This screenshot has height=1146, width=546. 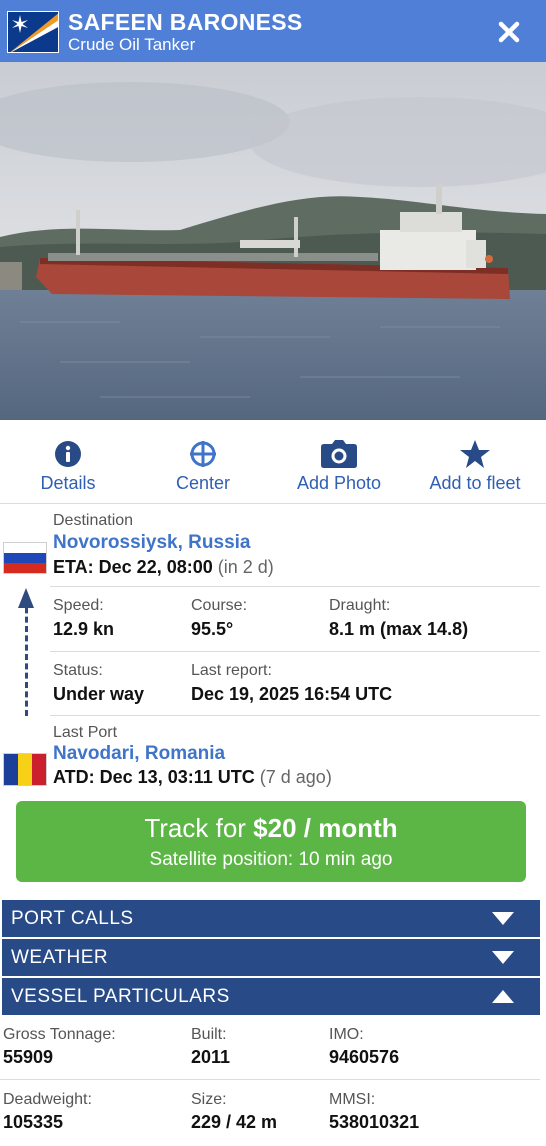 I want to click on details-label: Details, so click(x=68, y=483).